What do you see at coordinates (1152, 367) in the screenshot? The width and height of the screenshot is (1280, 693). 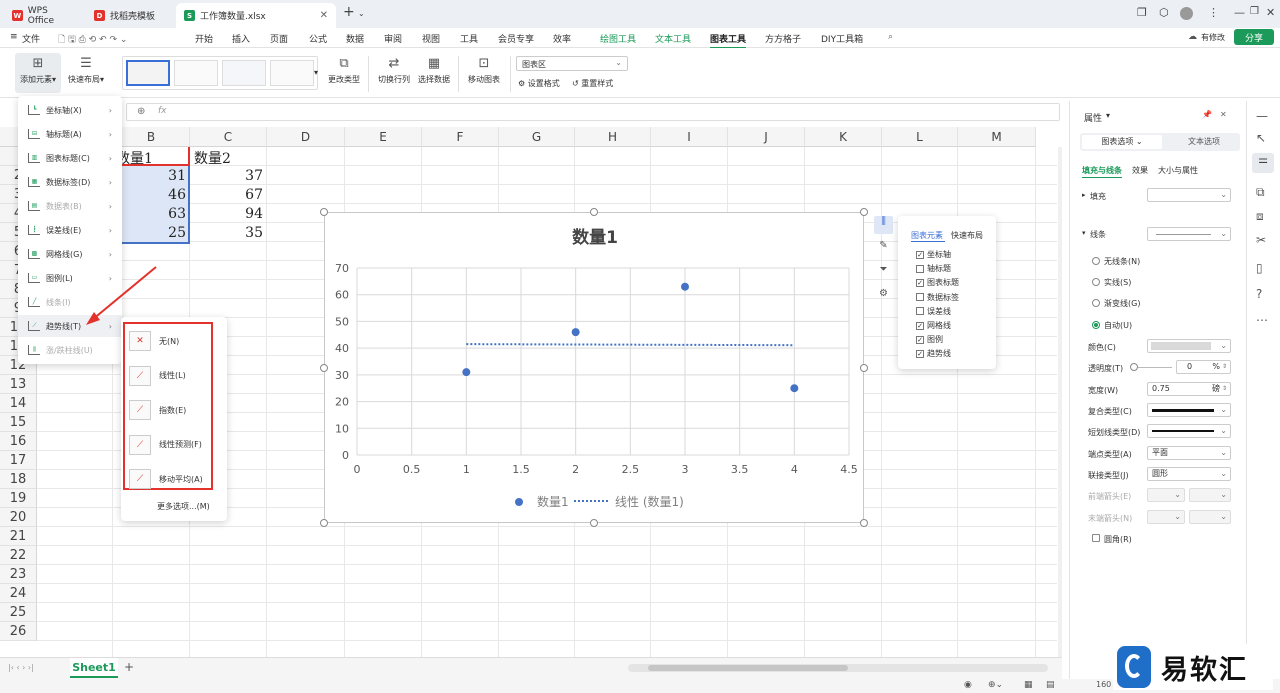 I see `transparency-slider` at bounding box center [1152, 367].